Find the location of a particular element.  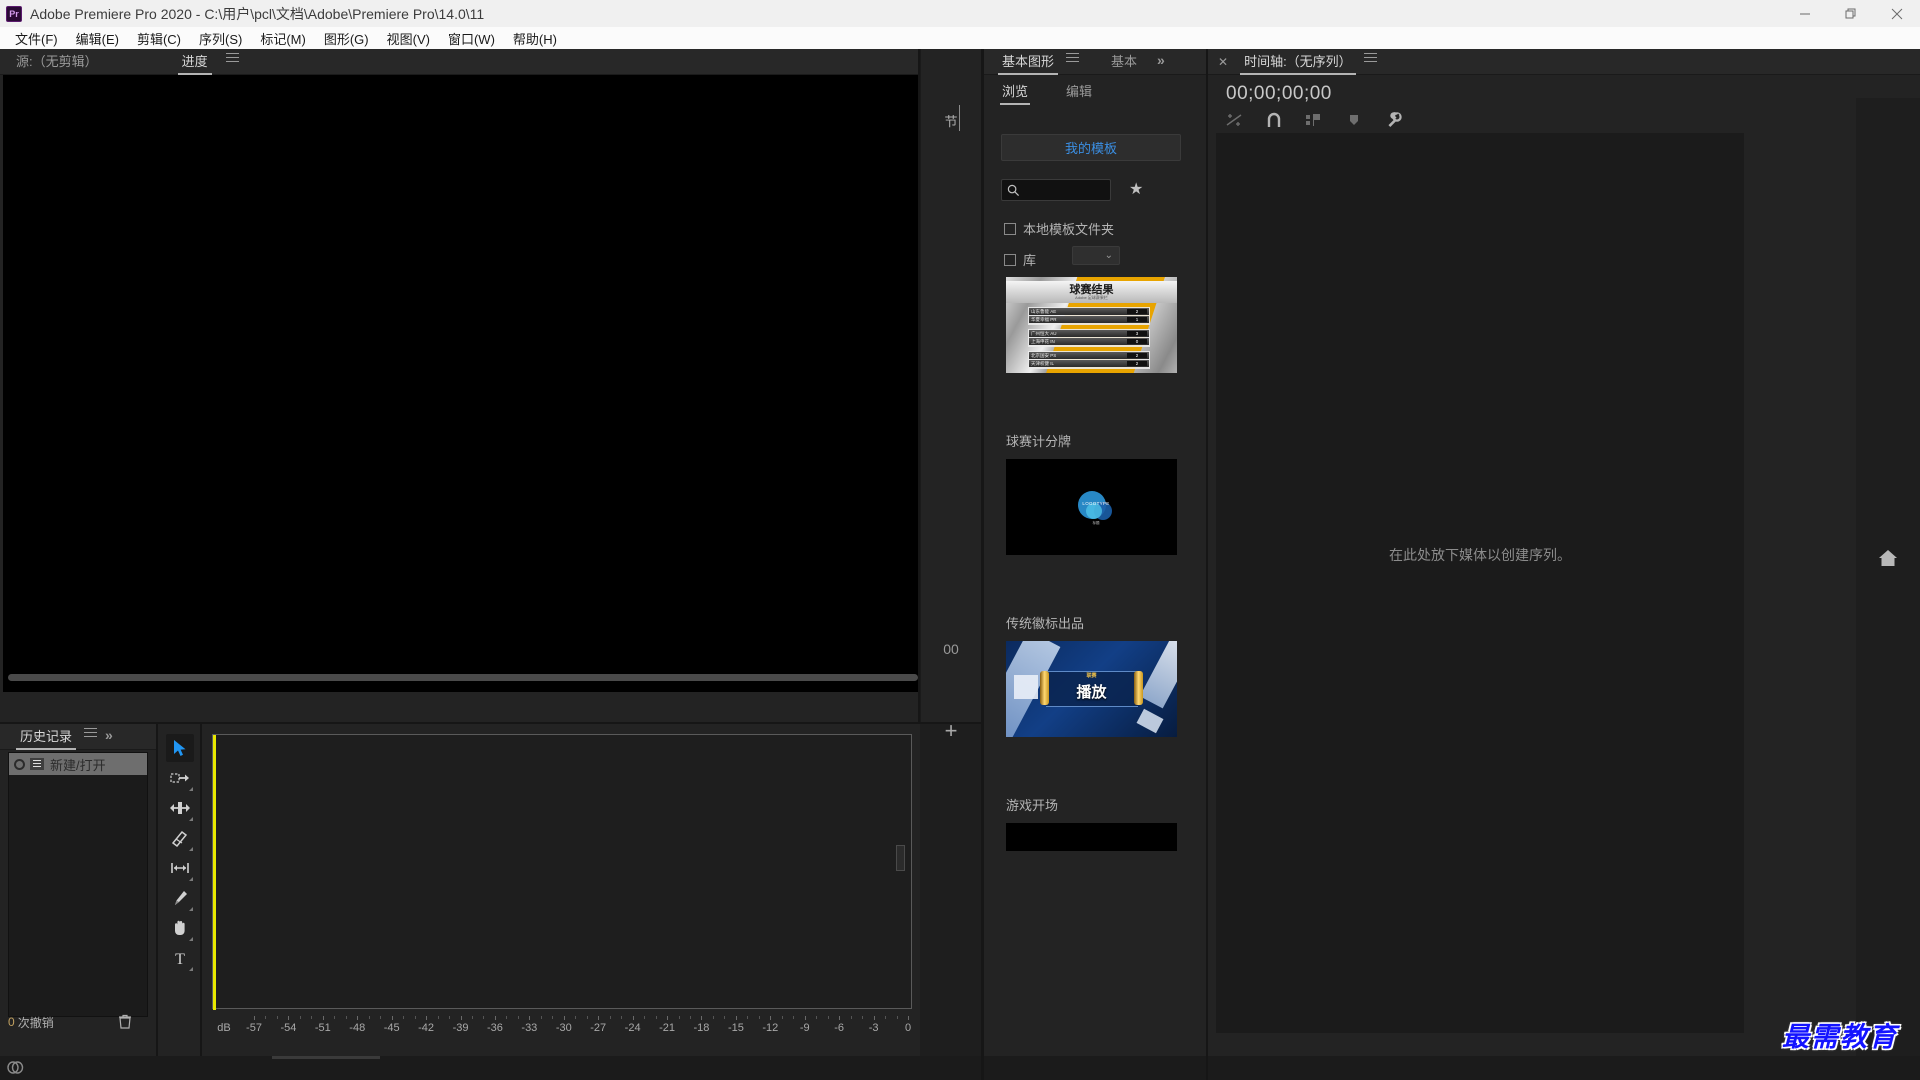

meter-resize-handle is located at coordinates (900, 858).